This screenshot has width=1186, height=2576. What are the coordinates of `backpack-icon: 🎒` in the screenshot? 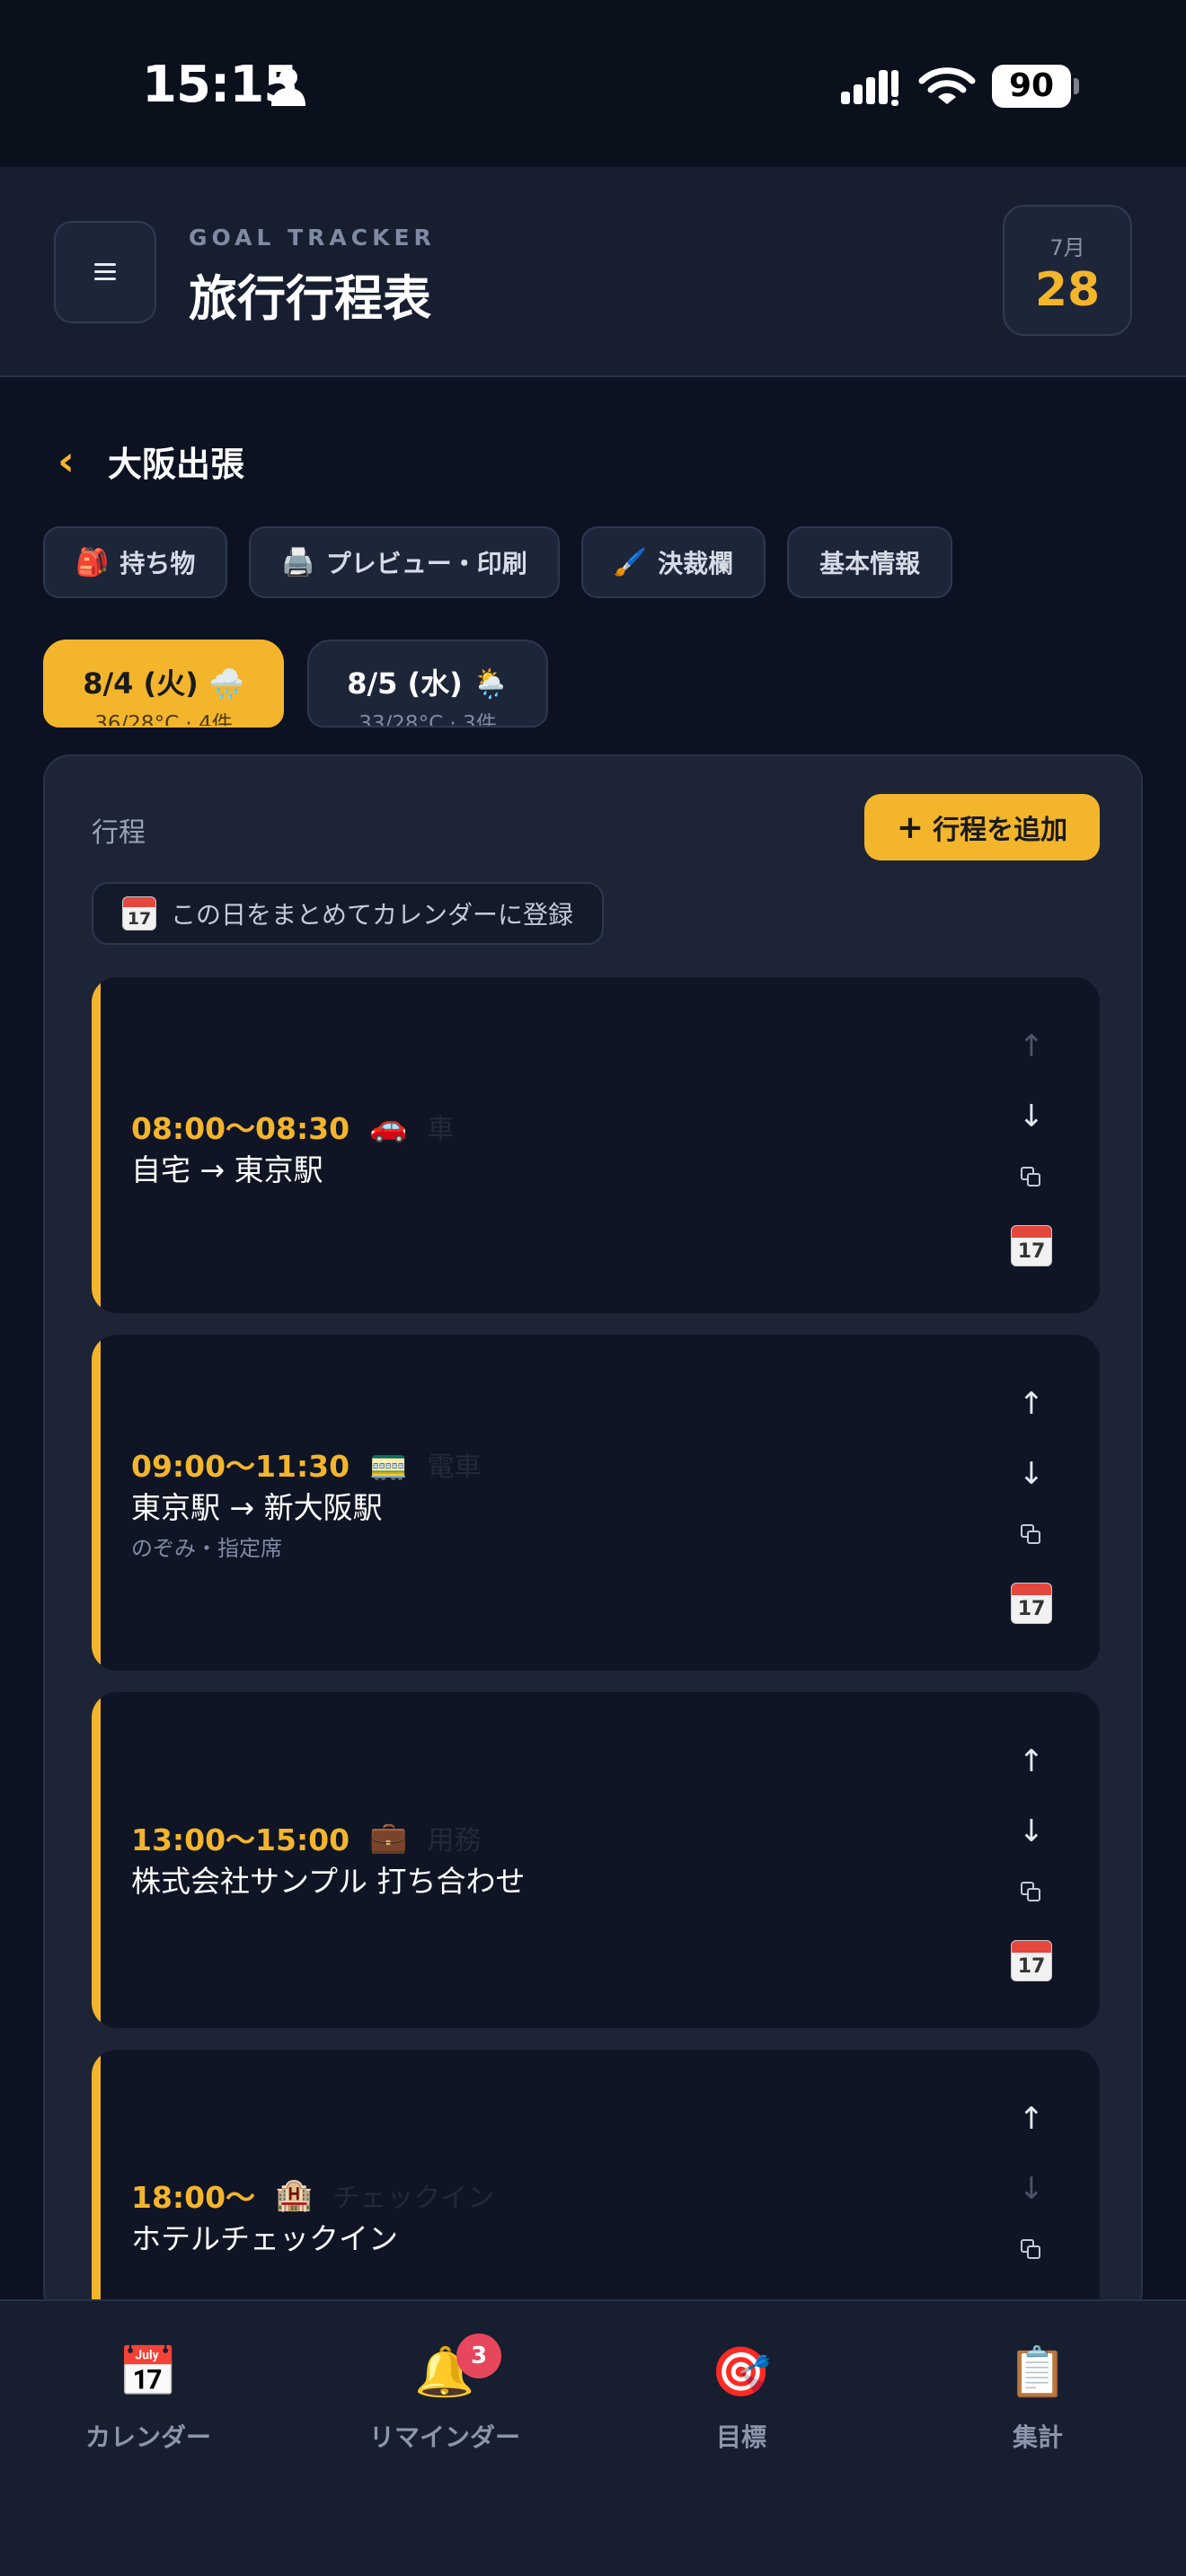 It's located at (92, 562).